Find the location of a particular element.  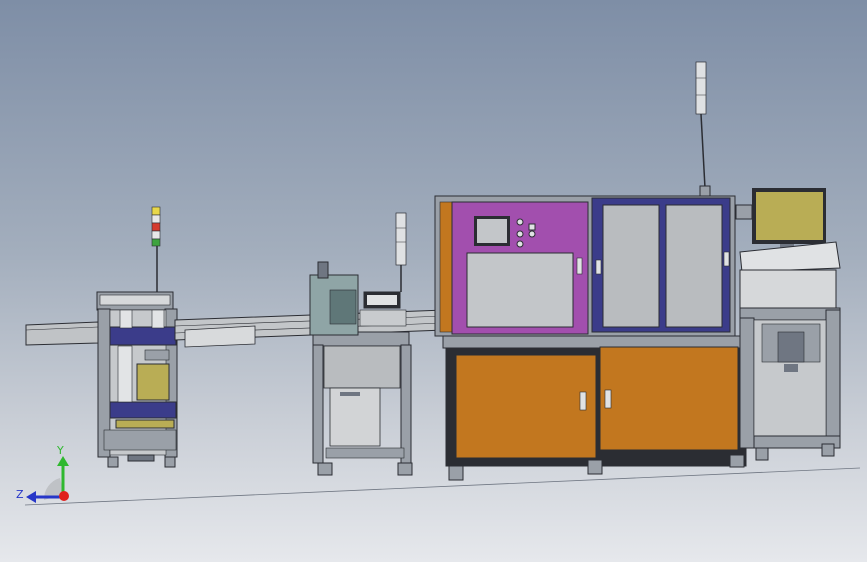

y-axis-arrow is located at coordinates (63, 461).